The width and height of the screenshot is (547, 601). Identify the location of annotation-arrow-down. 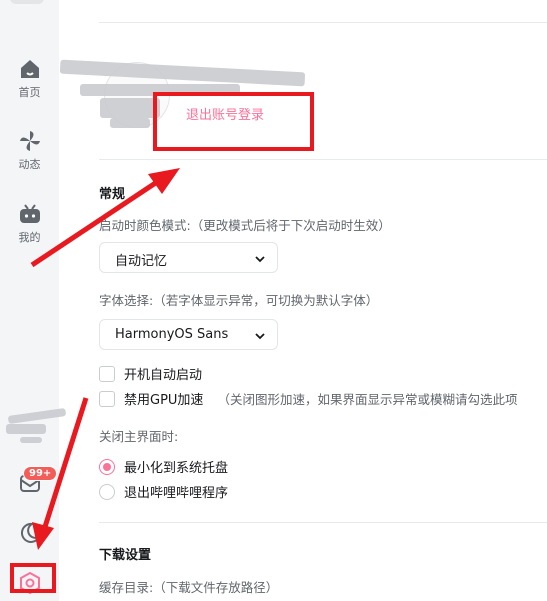
(65, 464).